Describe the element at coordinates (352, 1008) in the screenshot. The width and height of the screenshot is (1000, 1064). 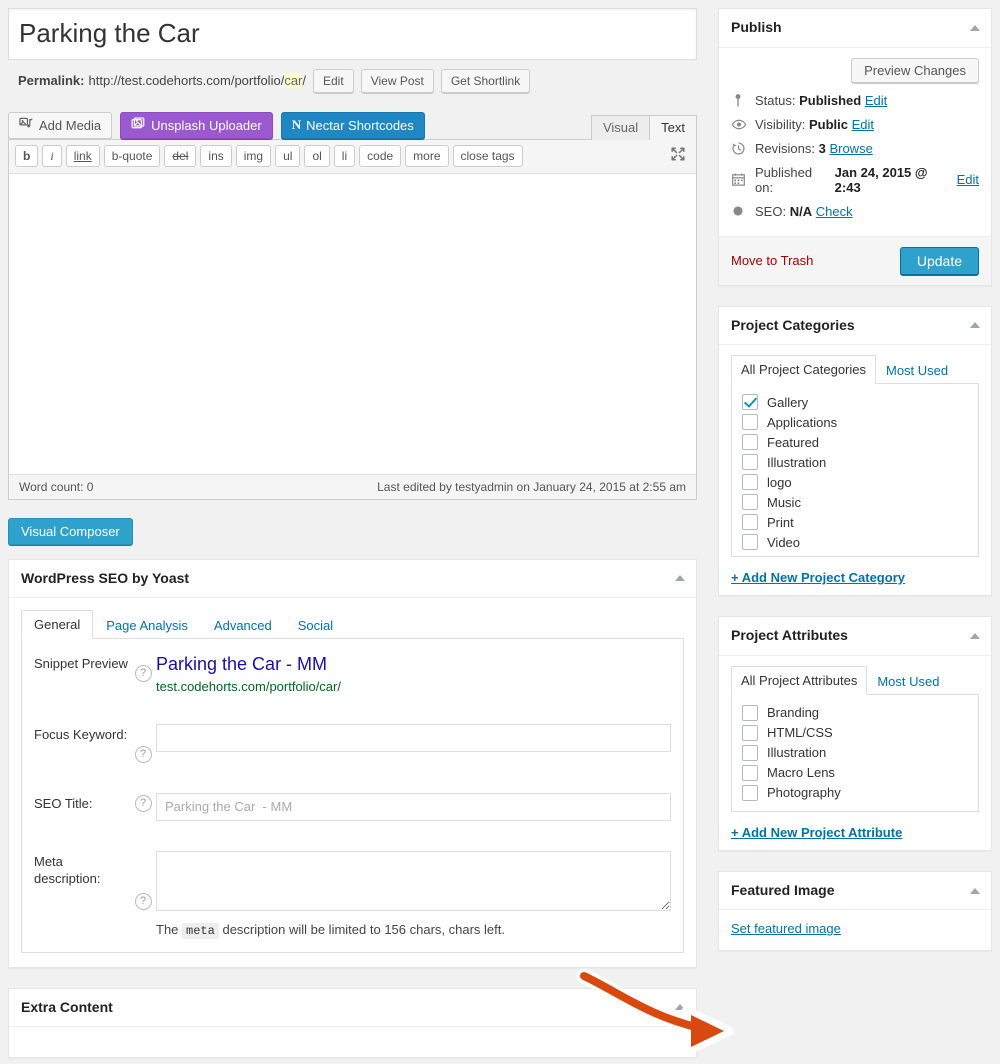
I see `extra-content-header: Extra Content` at that location.